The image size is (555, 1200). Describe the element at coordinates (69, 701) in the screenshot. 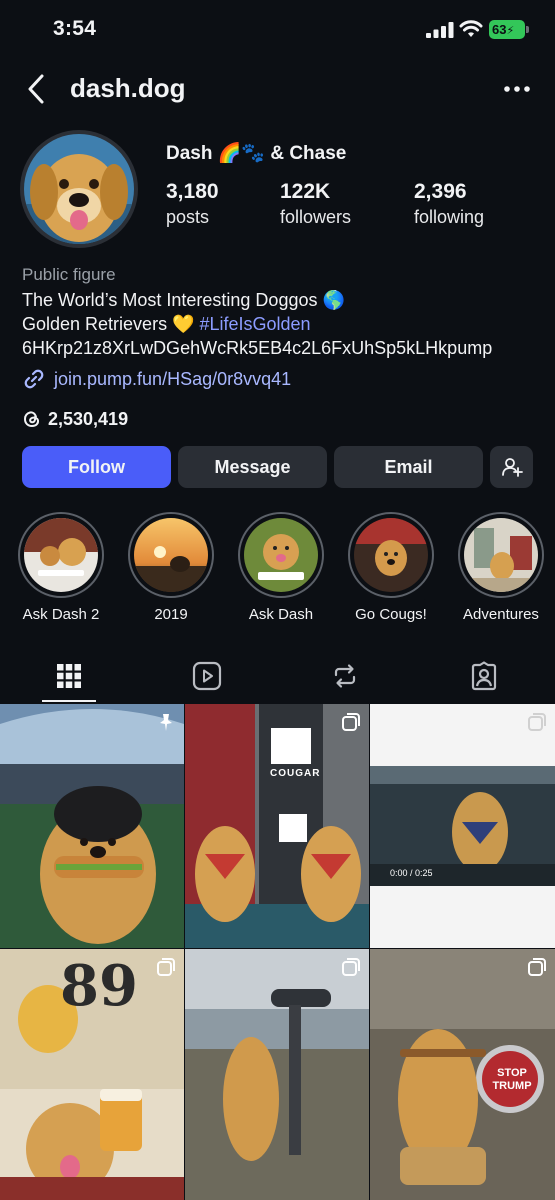

I see `active-tab-indicator` at that location.